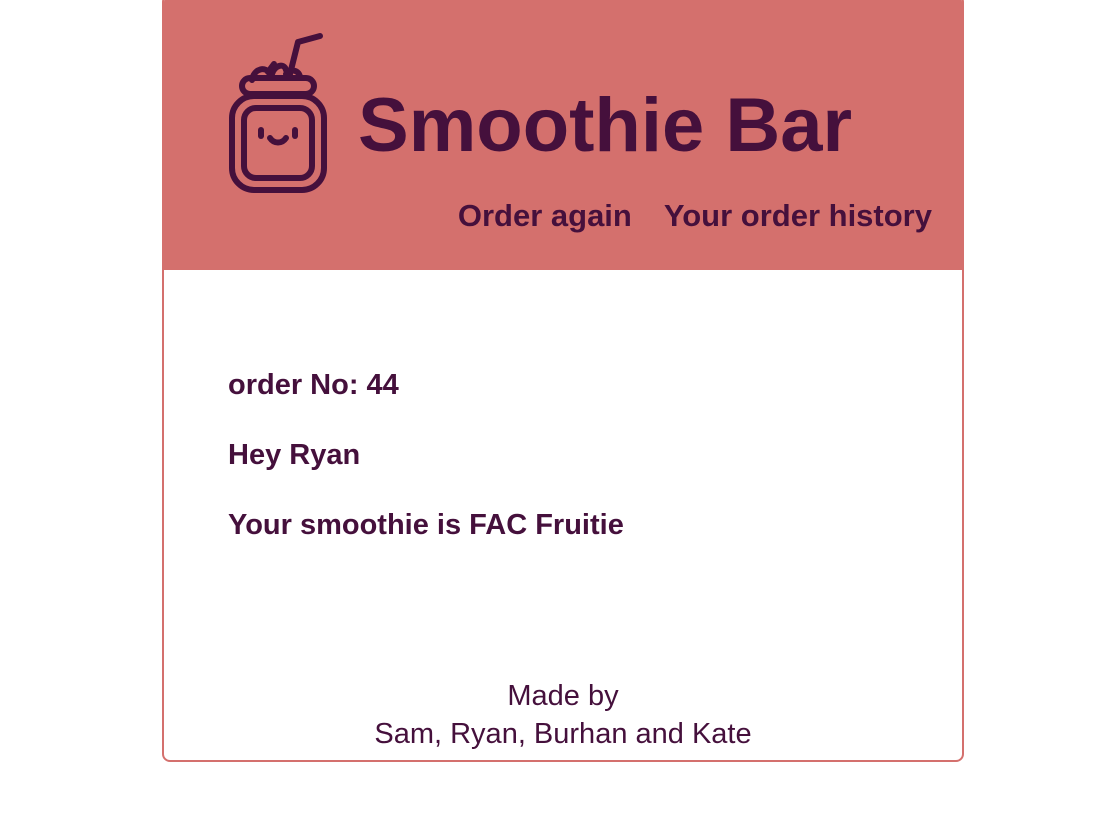 This screenshot has width=1102, height=840. What do you see at coordinates (278, 112) in the screenshot?
I see `smoothie-jar-icon` at bounding box center [278, 112].